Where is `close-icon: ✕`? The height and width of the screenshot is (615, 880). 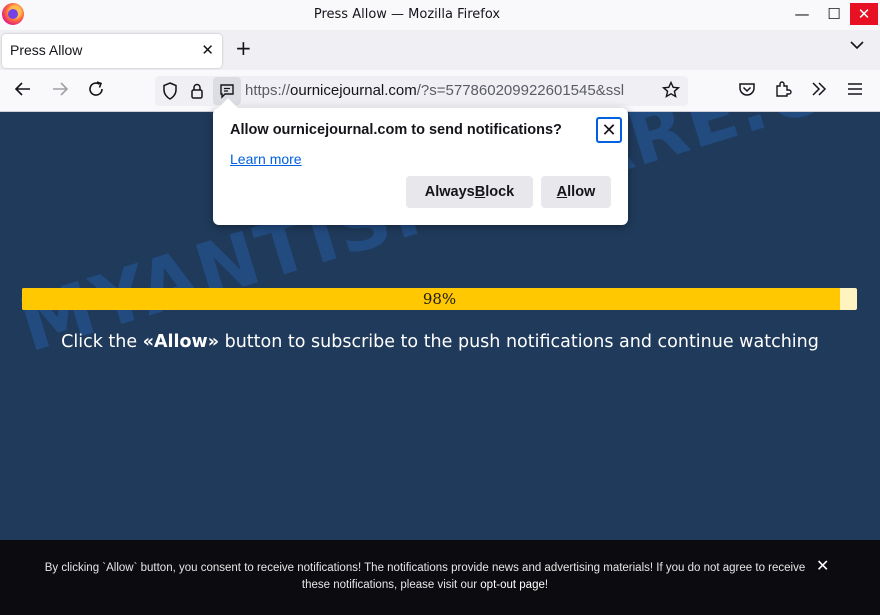
close-icon: ✕ is located at coordinates (609, 130).